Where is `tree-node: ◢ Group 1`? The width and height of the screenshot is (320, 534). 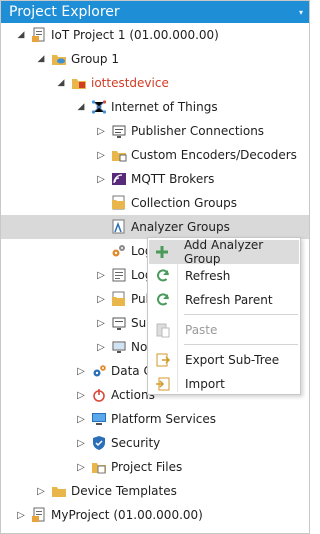
tree-node: ◢ Group 1 is located at coordinates (155, 59).